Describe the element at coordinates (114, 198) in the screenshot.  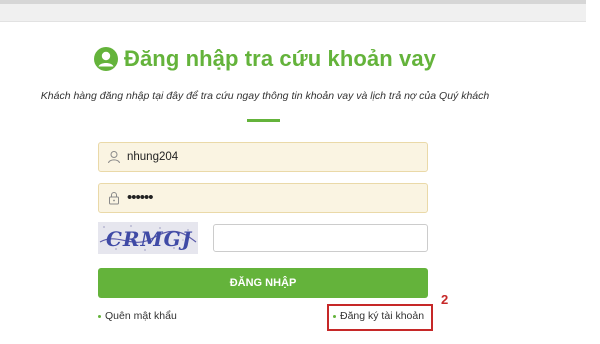
I see `lock-icon` at that location.